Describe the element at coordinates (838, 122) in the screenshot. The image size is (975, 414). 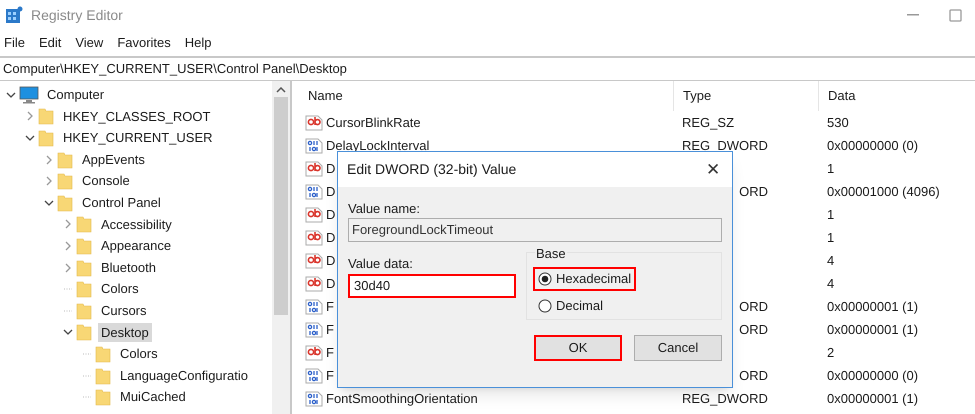
I see `value-data: 530` at that location.